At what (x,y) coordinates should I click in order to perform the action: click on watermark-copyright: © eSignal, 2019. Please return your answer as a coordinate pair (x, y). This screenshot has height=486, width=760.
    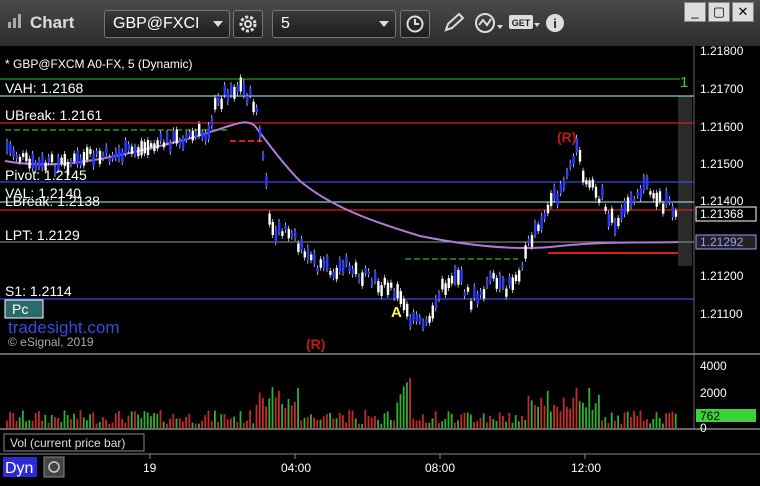
    Looking at the image, I should click on (51, 342).